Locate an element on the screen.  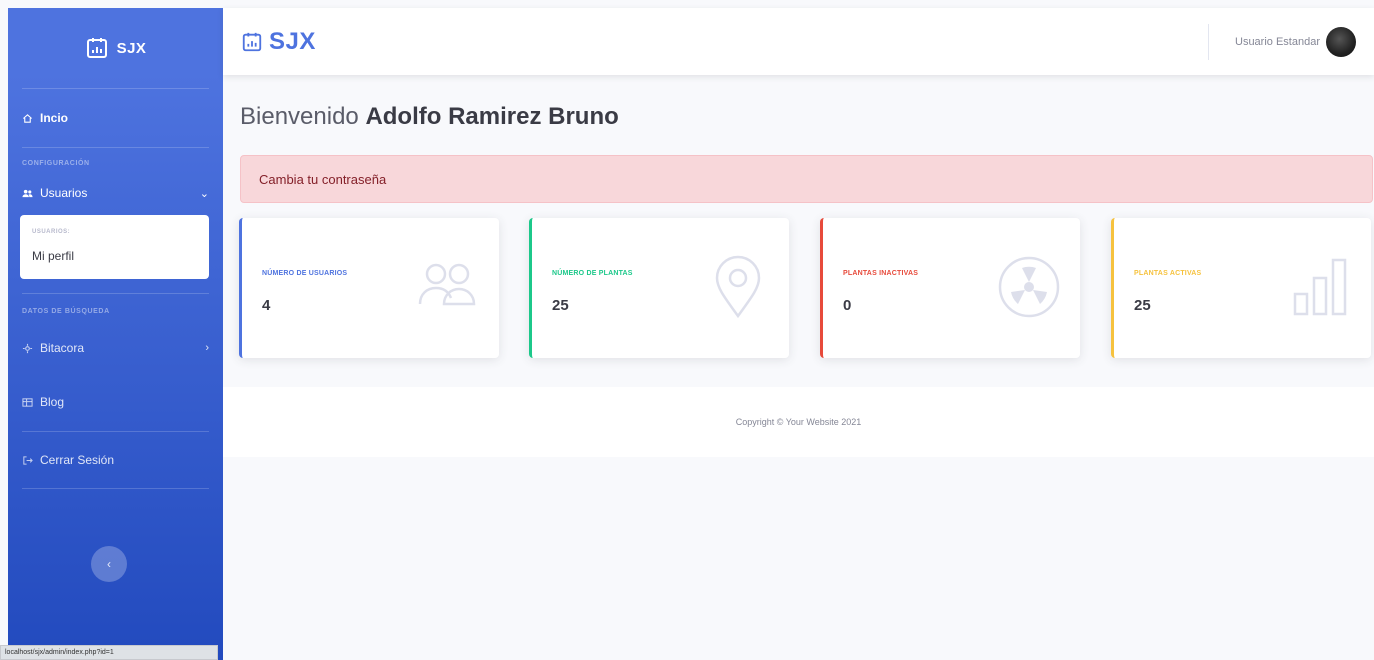
card-value: 0 is located at coordinates (847, 305).